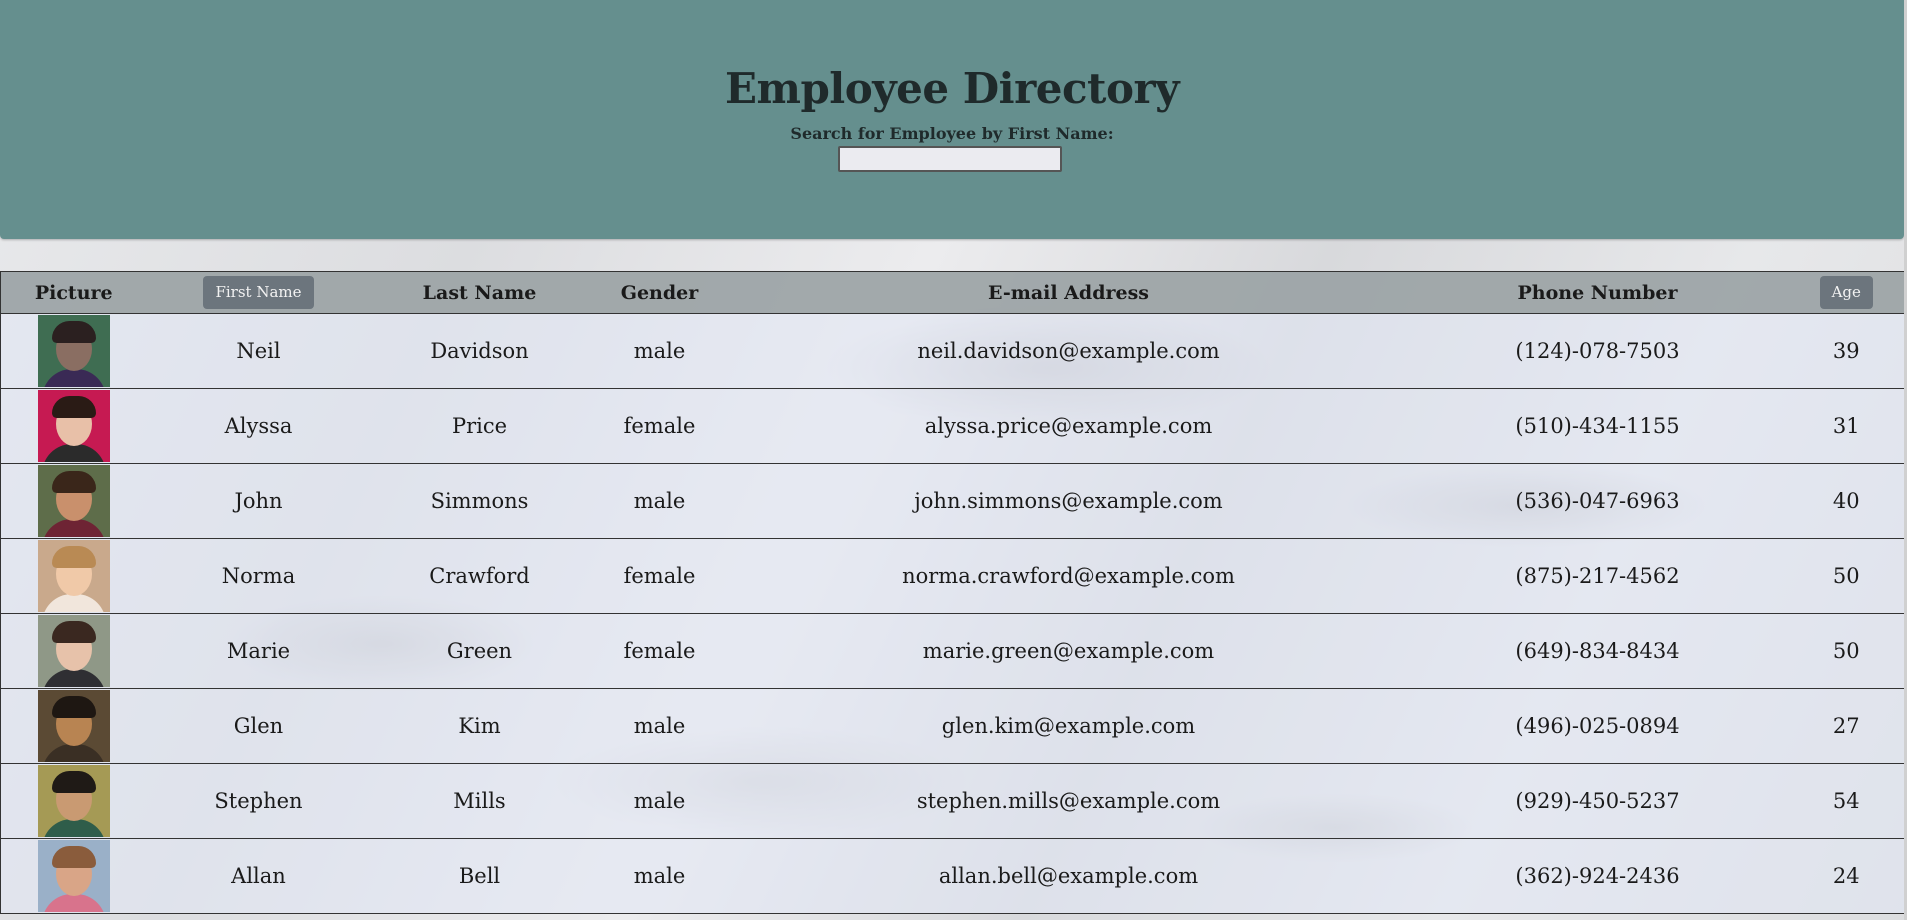  Describe the element at coordinates (659, 292) in the screenshot. I see `column-header-gender: Gender` at that location.